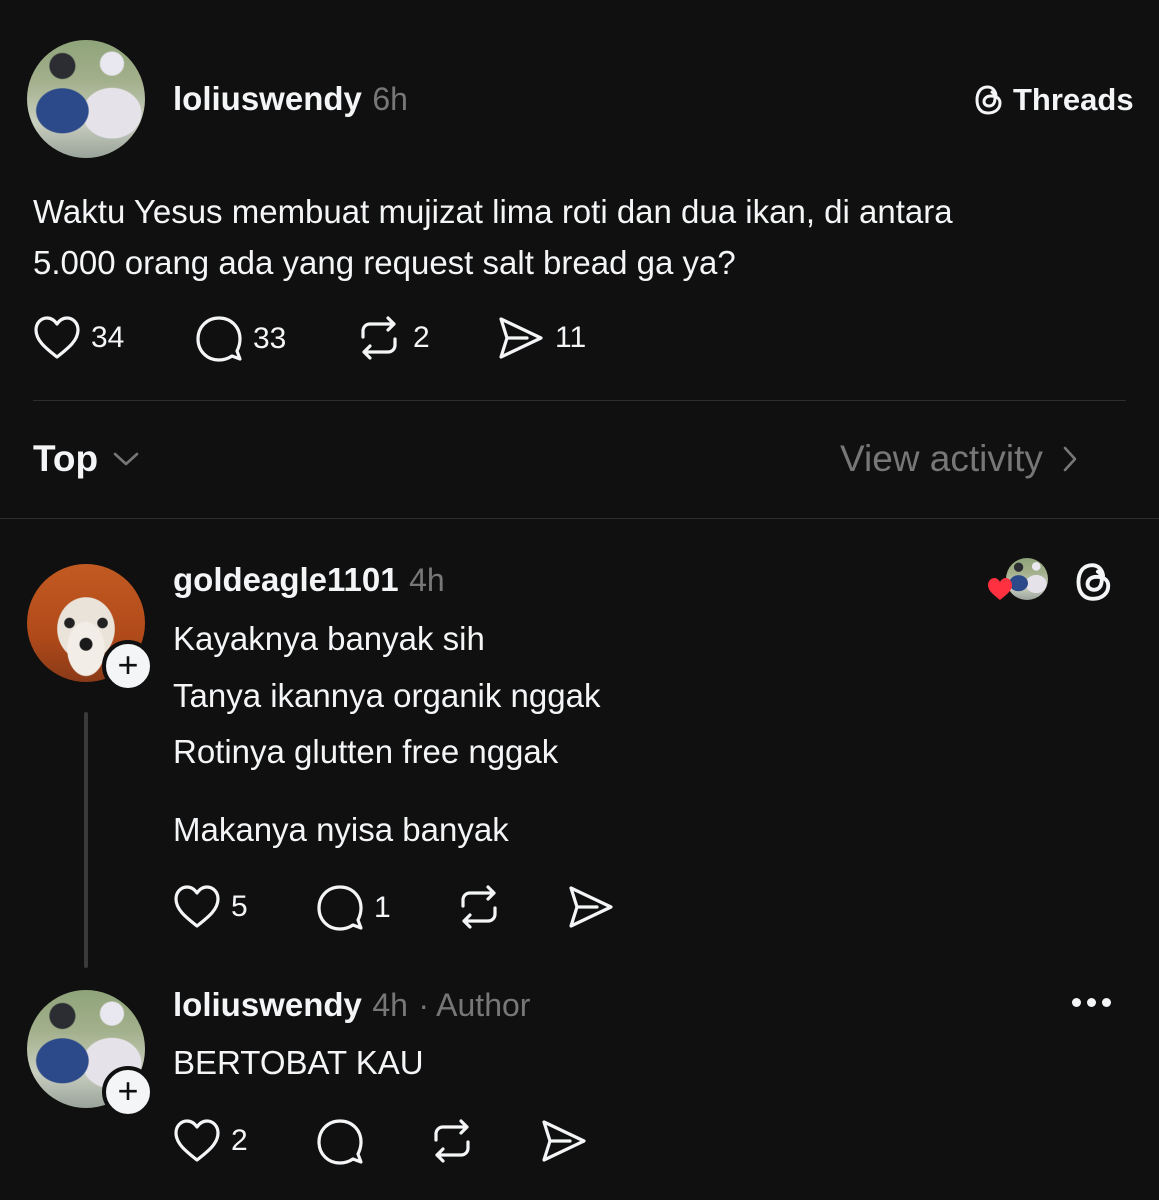 This screenshot has width=1159, height=1200. Describe the element at coordinates (427, 580) in the screenshot. I see `reply-1-time: 4h` at that location.